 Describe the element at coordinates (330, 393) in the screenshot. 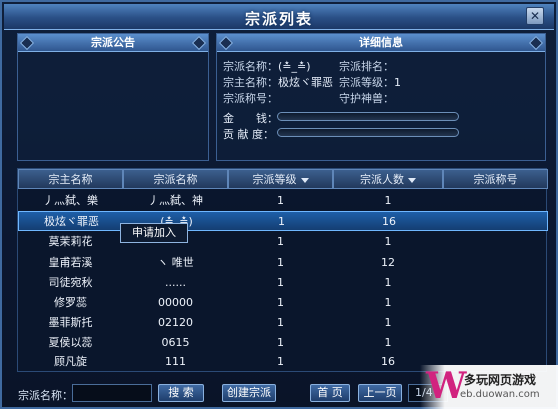

I see `first-page-button: 首 页` at that location.